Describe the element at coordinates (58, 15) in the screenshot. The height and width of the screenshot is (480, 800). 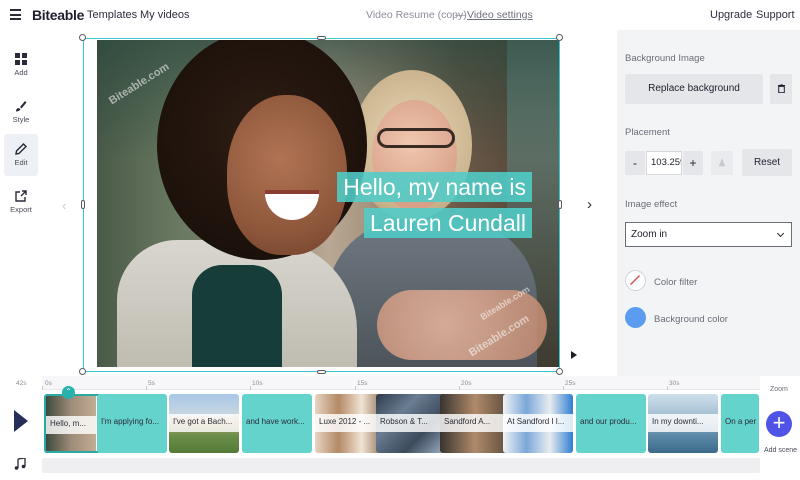
I see `brand-logo: Biteable` at that location.